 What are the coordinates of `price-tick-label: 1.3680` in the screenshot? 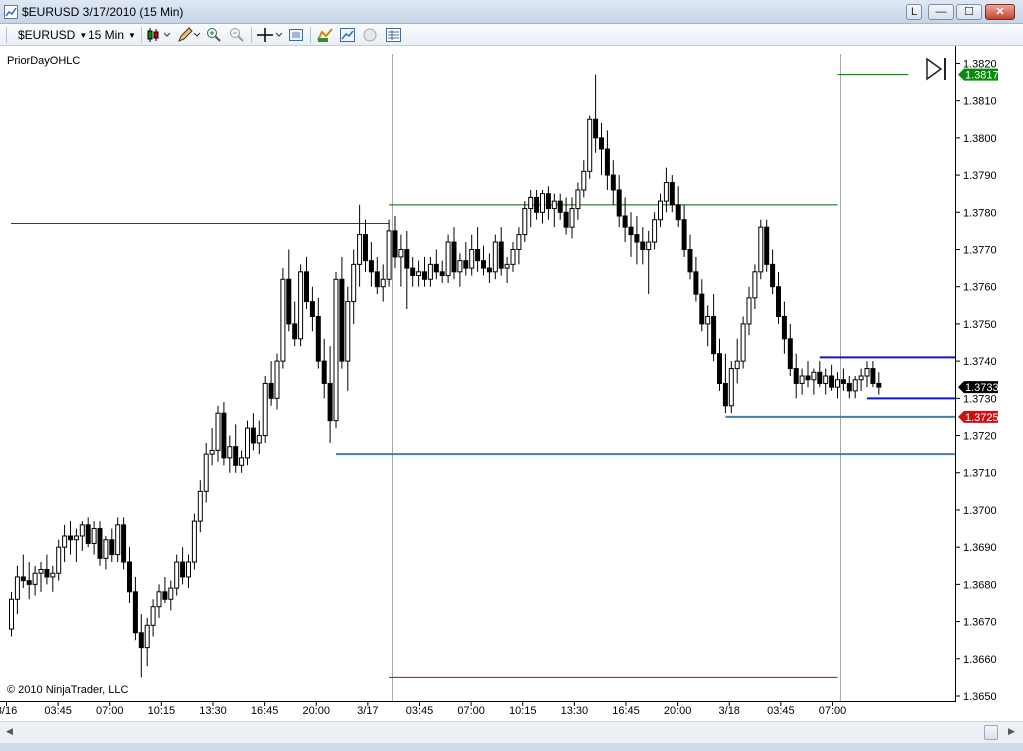 It's located at (980, 585).